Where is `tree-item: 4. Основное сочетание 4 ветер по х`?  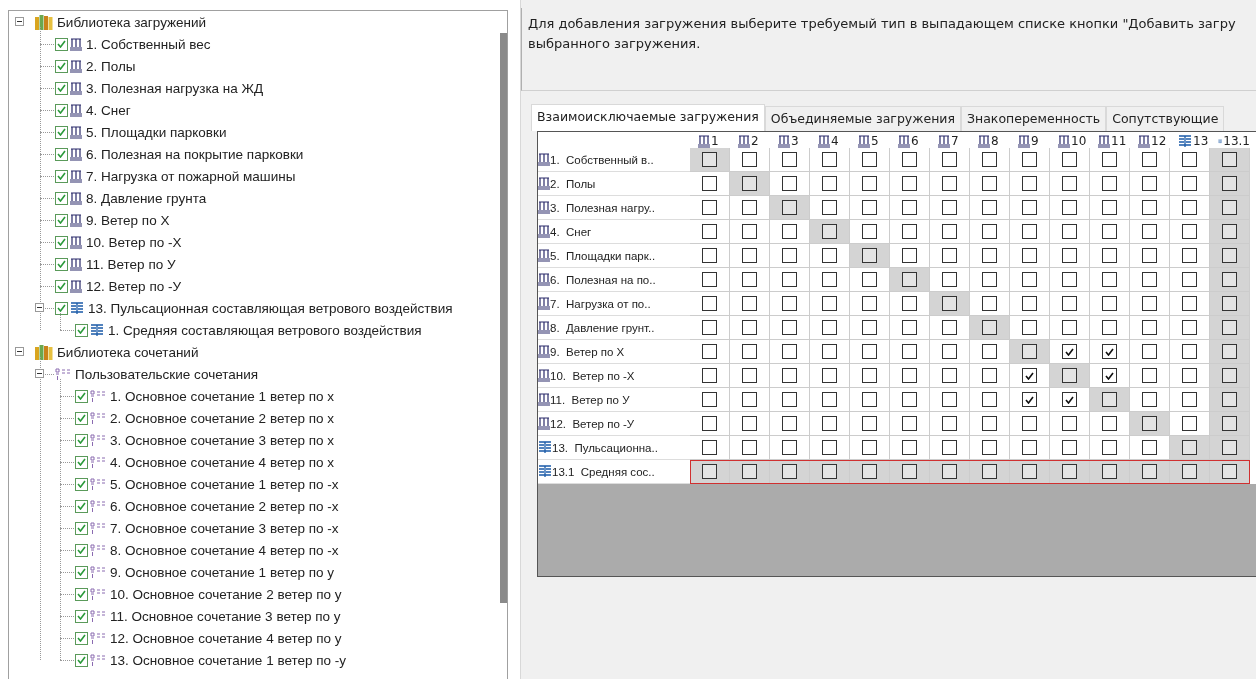
tree-item: 4. Основное сочетание 4 ветер по х is located at coordinates (222, 462).